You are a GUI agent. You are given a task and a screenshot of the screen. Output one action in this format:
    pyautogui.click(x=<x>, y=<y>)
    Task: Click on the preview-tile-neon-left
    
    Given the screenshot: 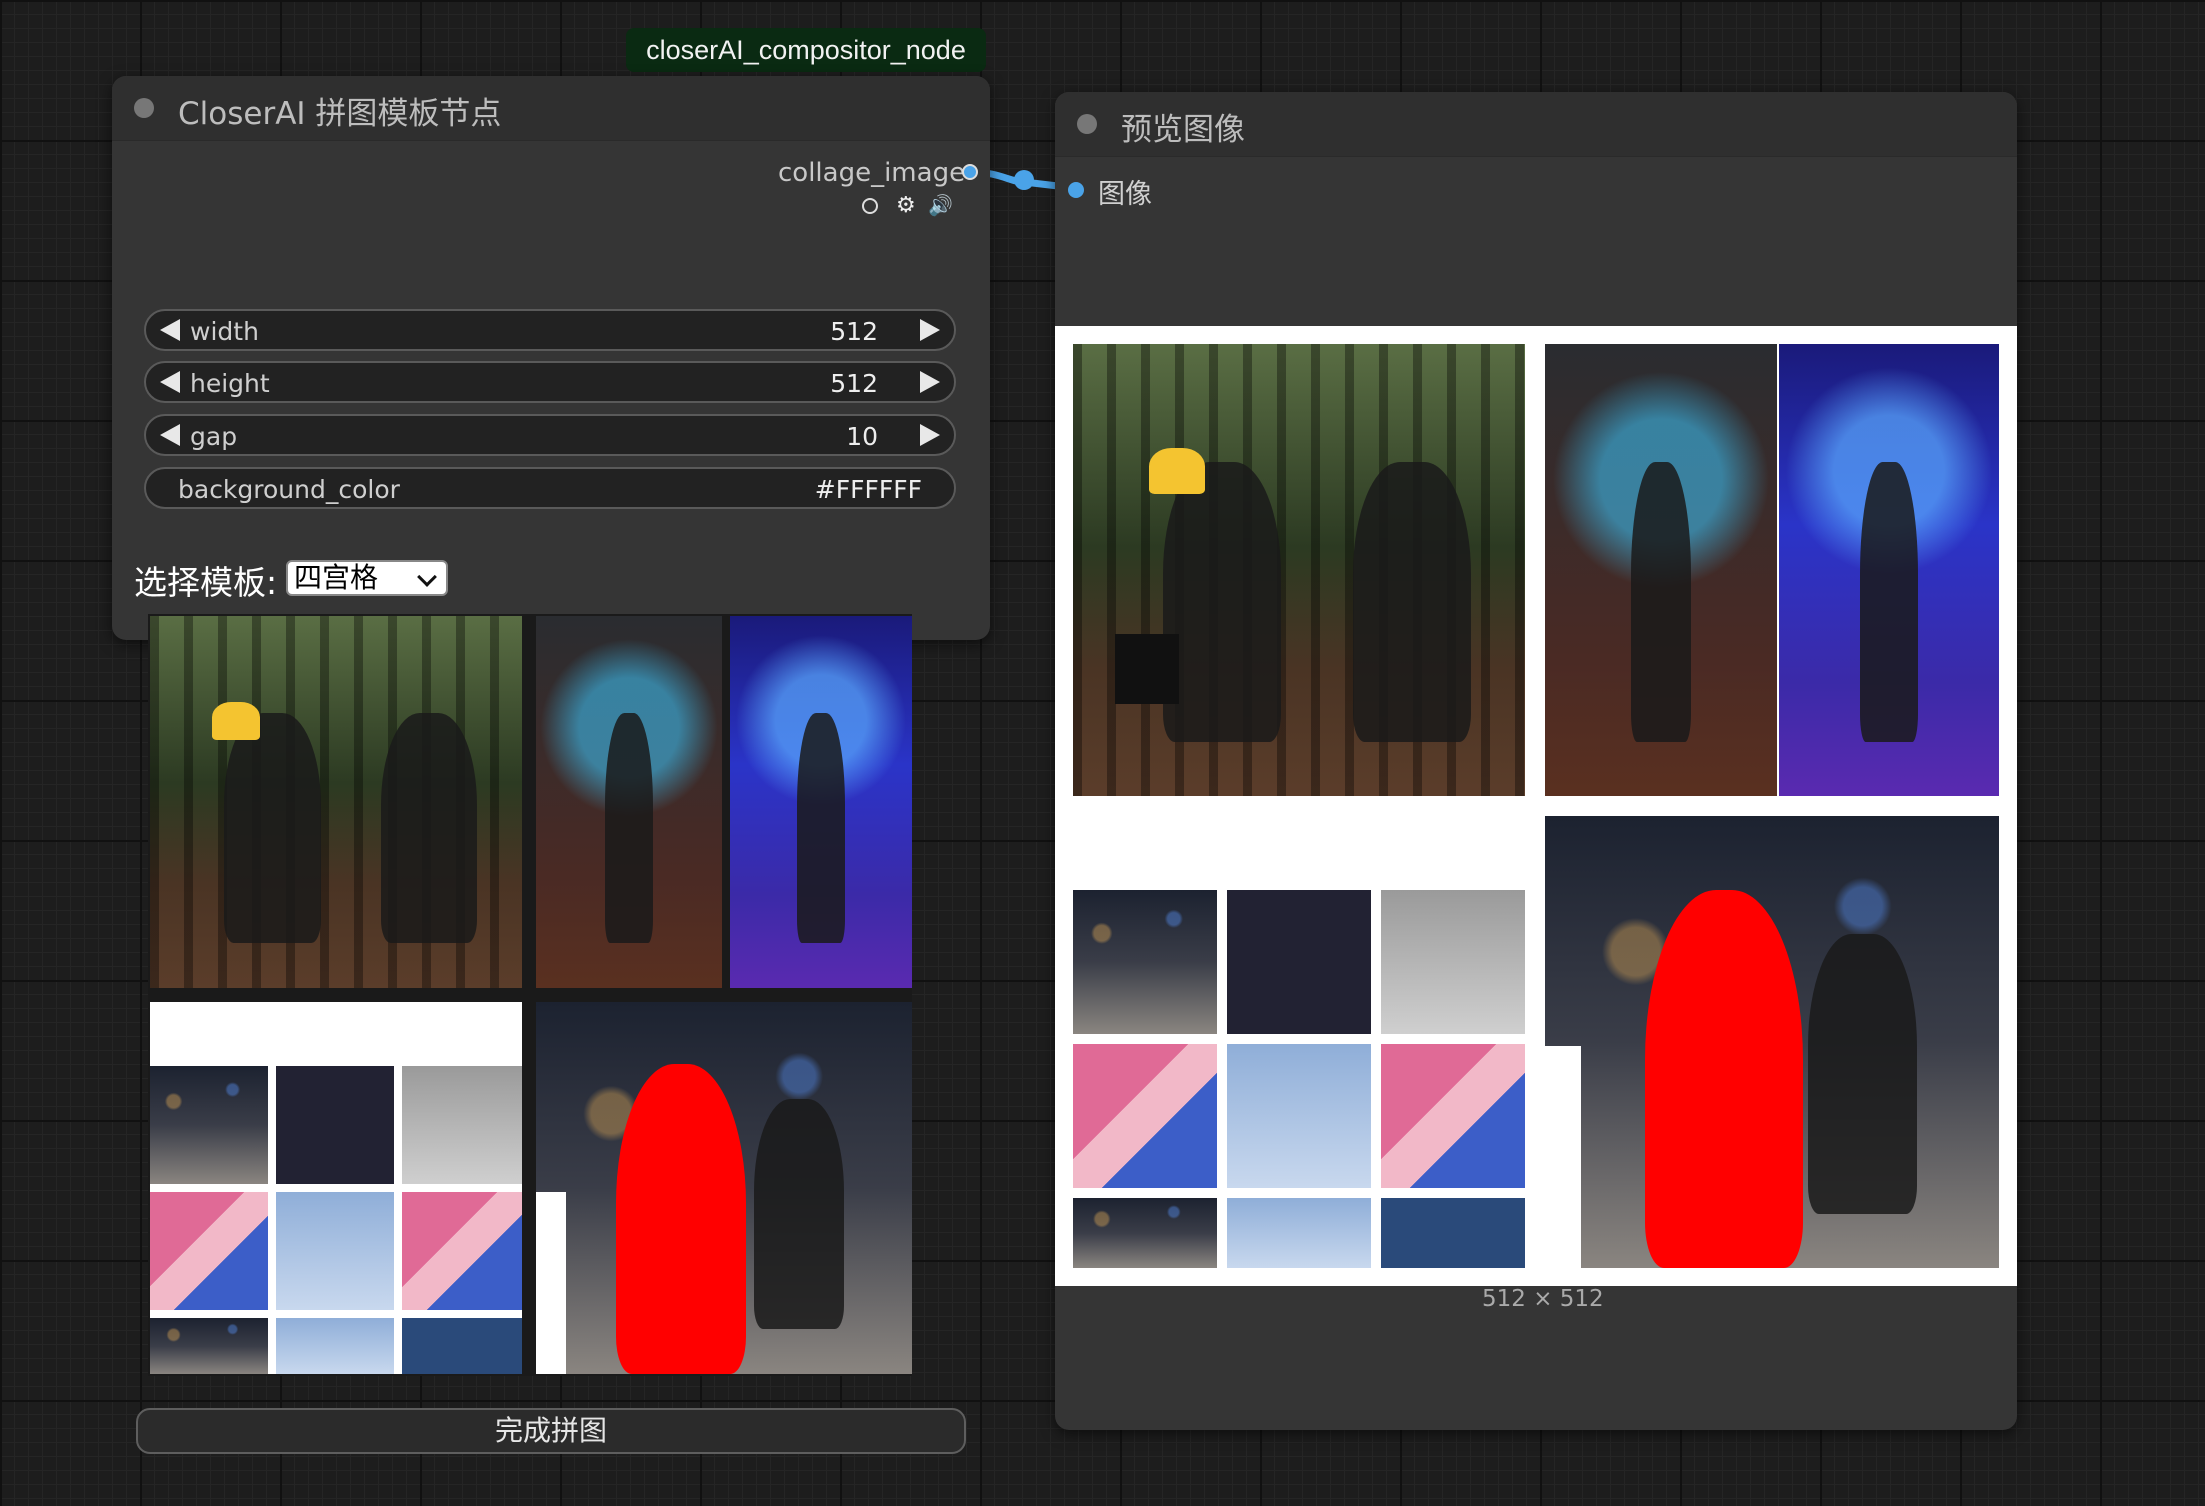 What is the action you would take?
    pyautogui.click(x=1661, y=570)
    